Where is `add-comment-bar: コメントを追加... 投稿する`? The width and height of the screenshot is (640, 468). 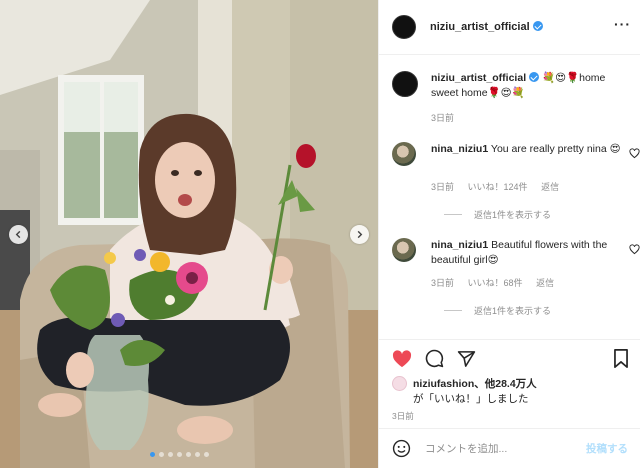
add-comment-bar: コメントを追加... 投稿する is located at coordinates (509, 448).